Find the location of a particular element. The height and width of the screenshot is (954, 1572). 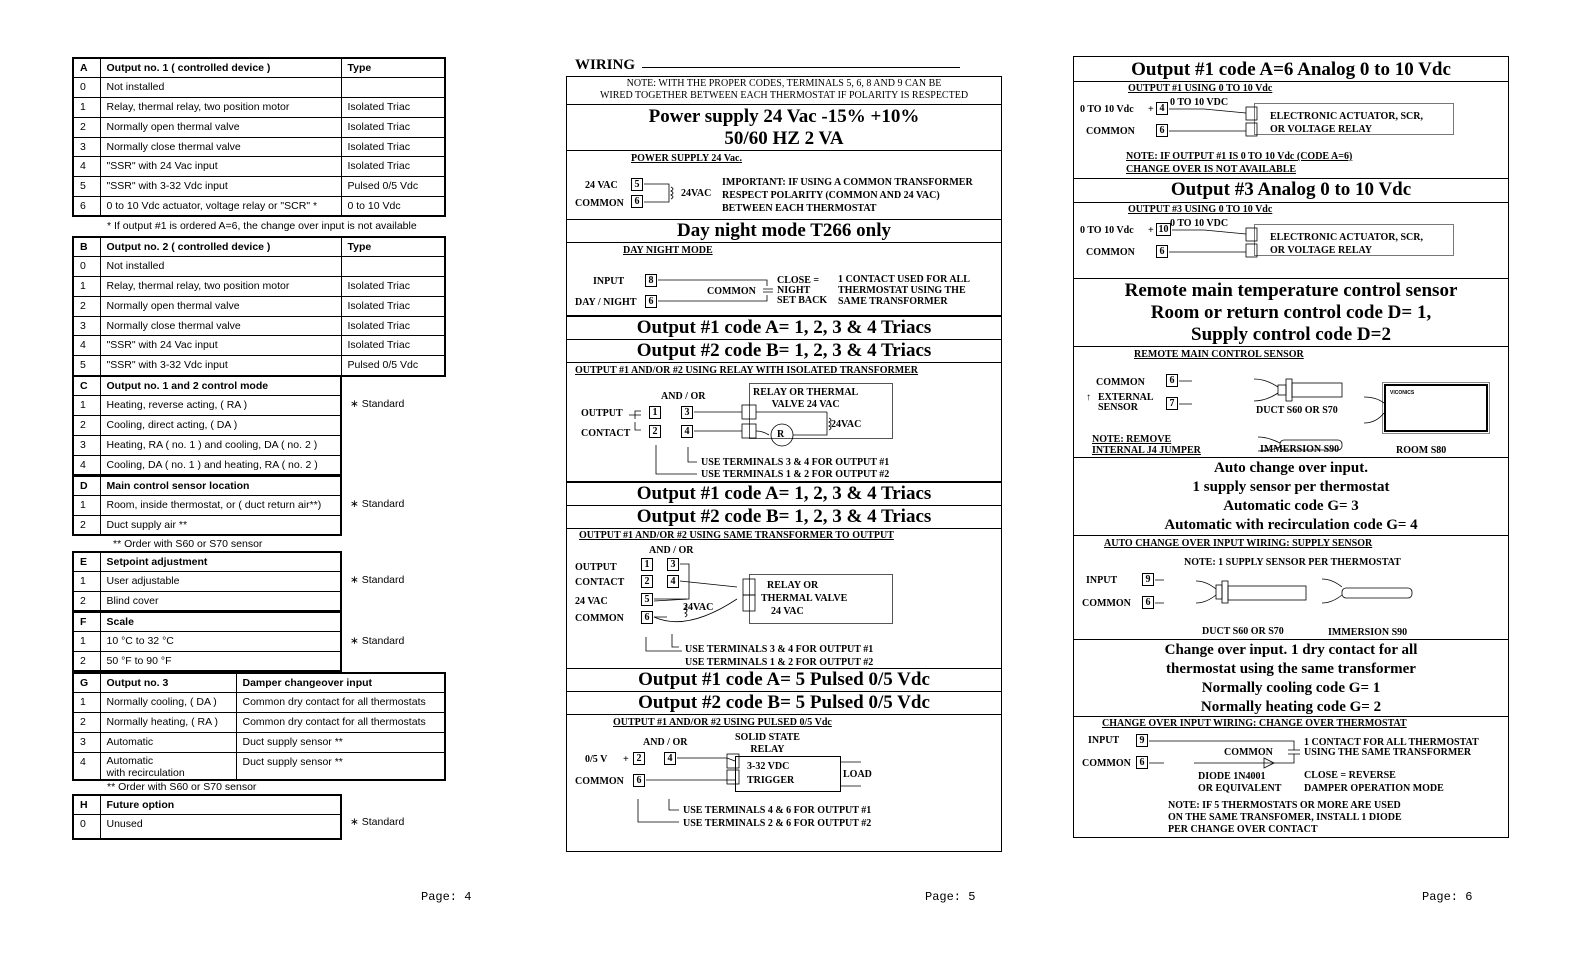

page-number: Page: 6 is located at coordinates (1447, 897).